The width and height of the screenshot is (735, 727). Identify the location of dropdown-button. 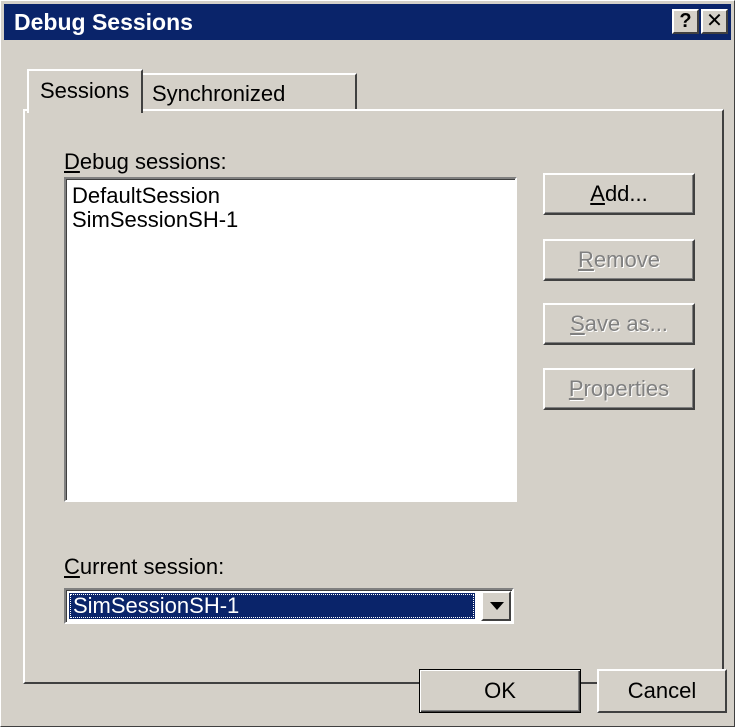
(496, 606).